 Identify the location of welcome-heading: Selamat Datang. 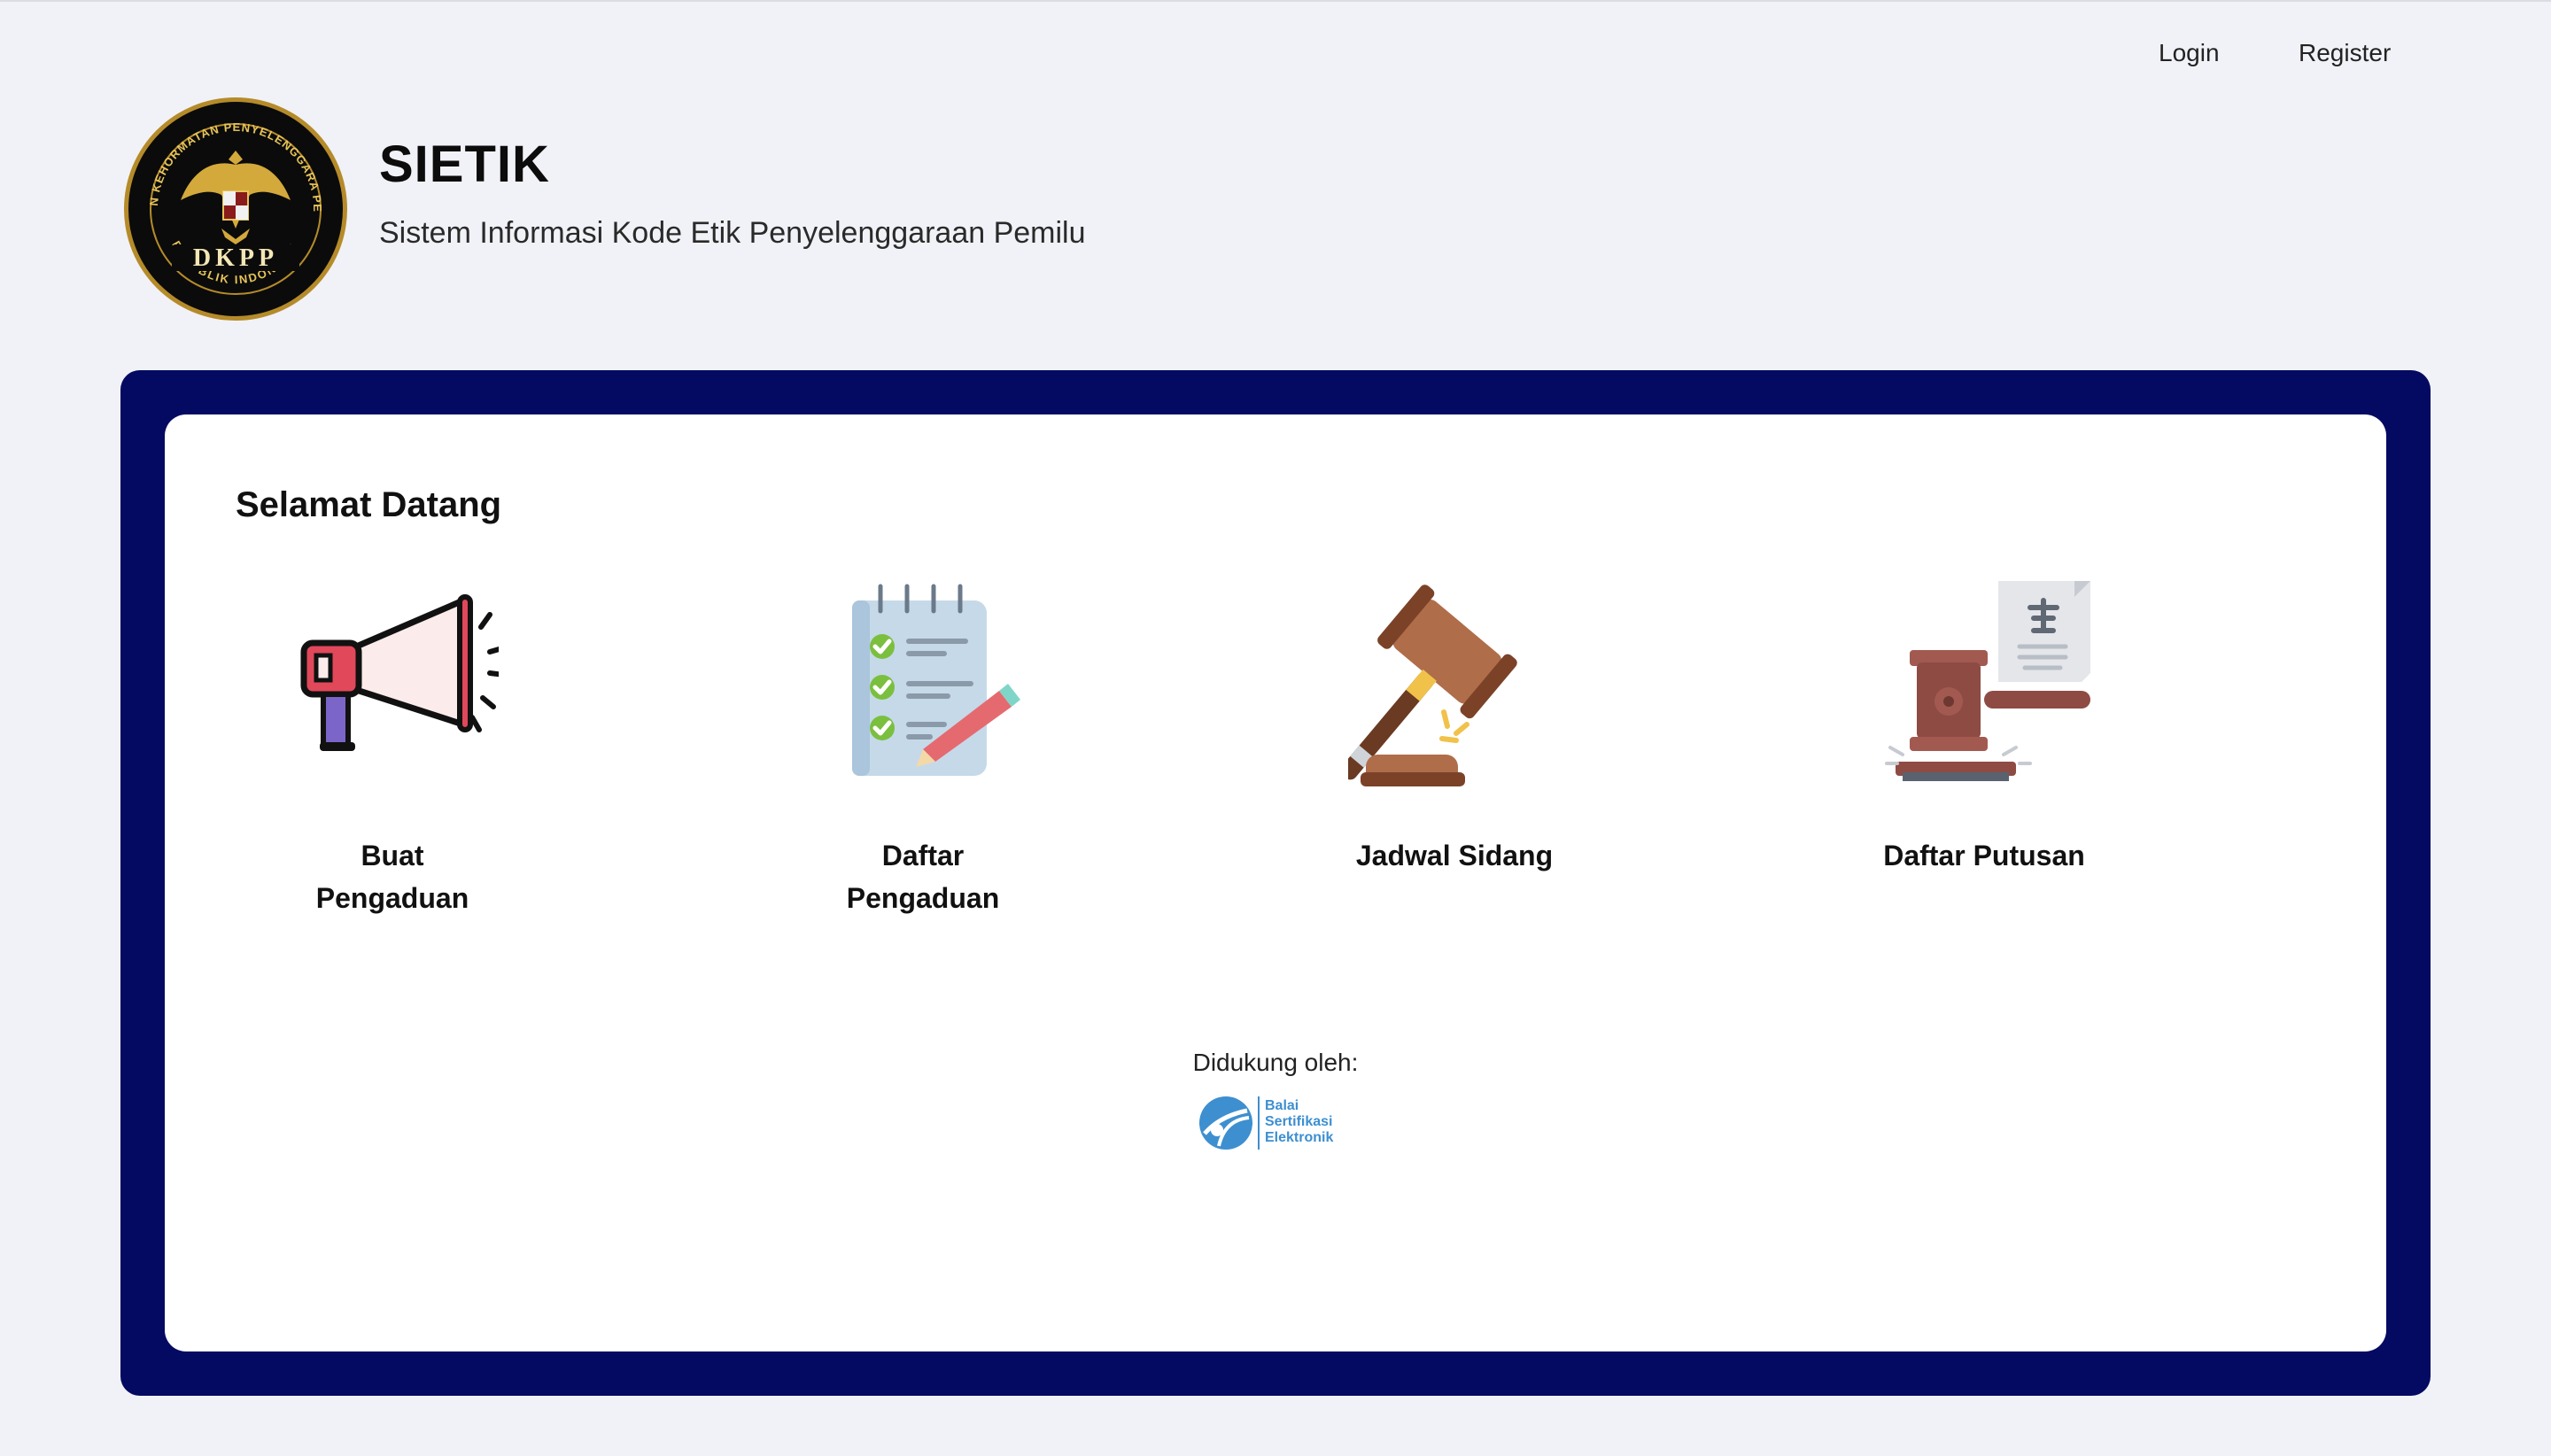
(369, 504).